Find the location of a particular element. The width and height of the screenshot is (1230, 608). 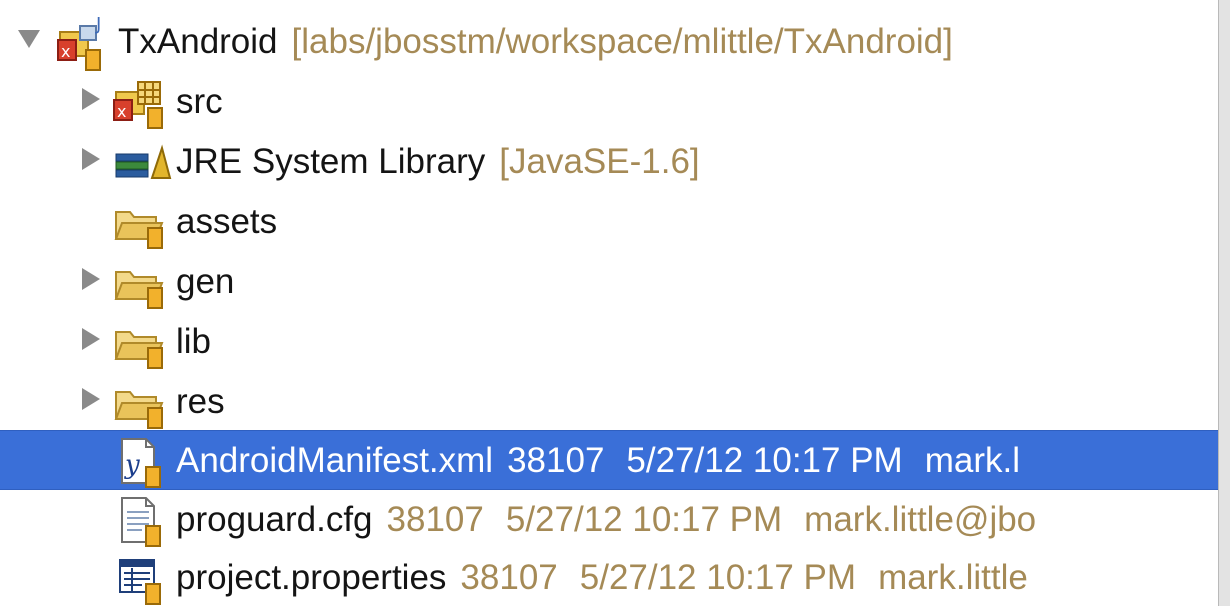

source-package-icon: x is located at coordinates (141, 102).